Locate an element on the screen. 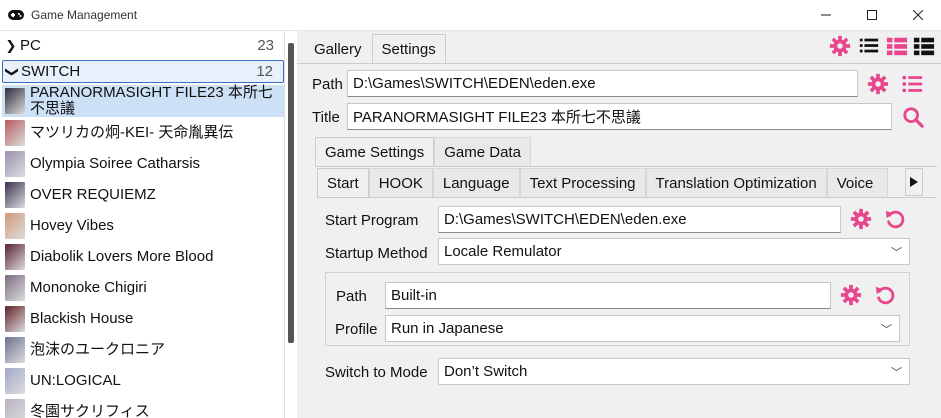 The width and height of the screenshot is (941, 418). chevron-down-icon: ❯ is located at coordinates (12, 71).